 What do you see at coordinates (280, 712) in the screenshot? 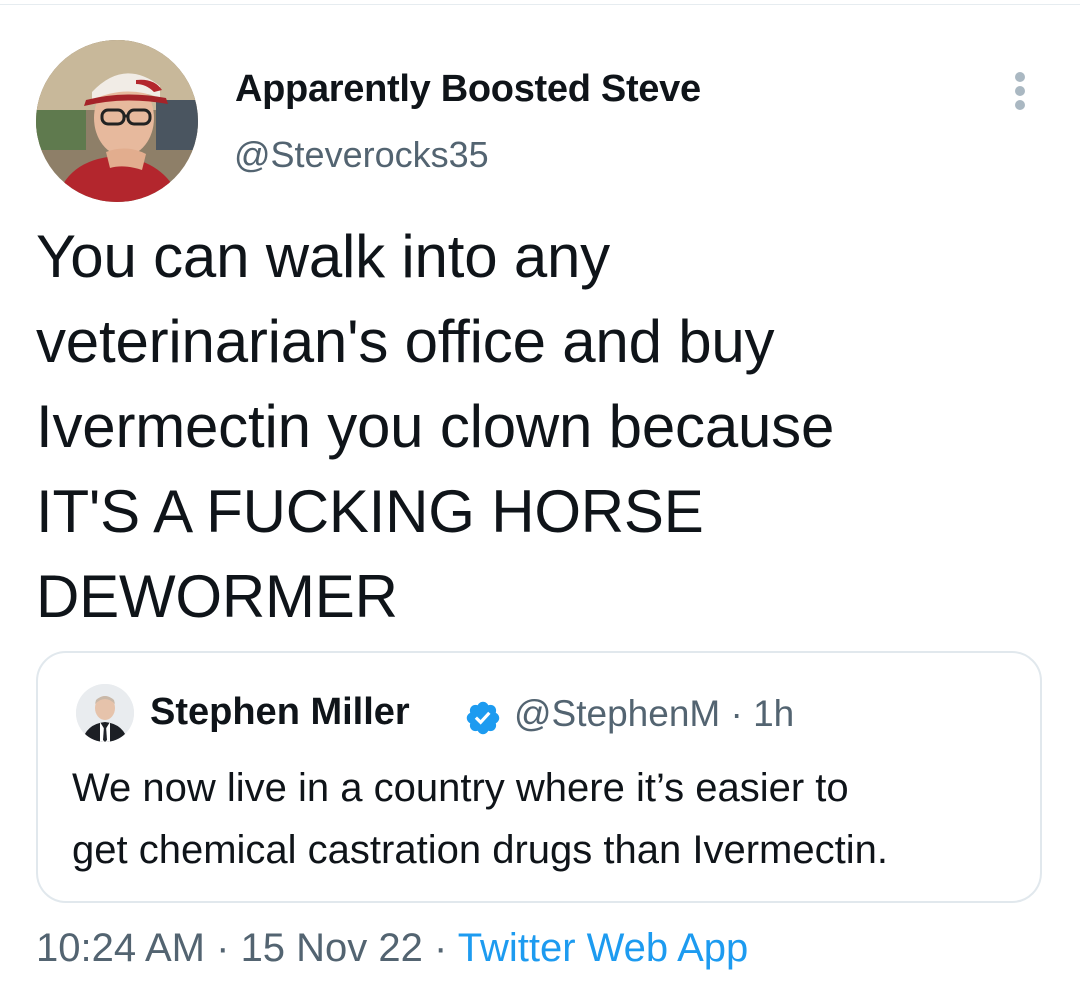
I see `quoted-author-name: Stephen Miller` at bounding box center [280, 712].